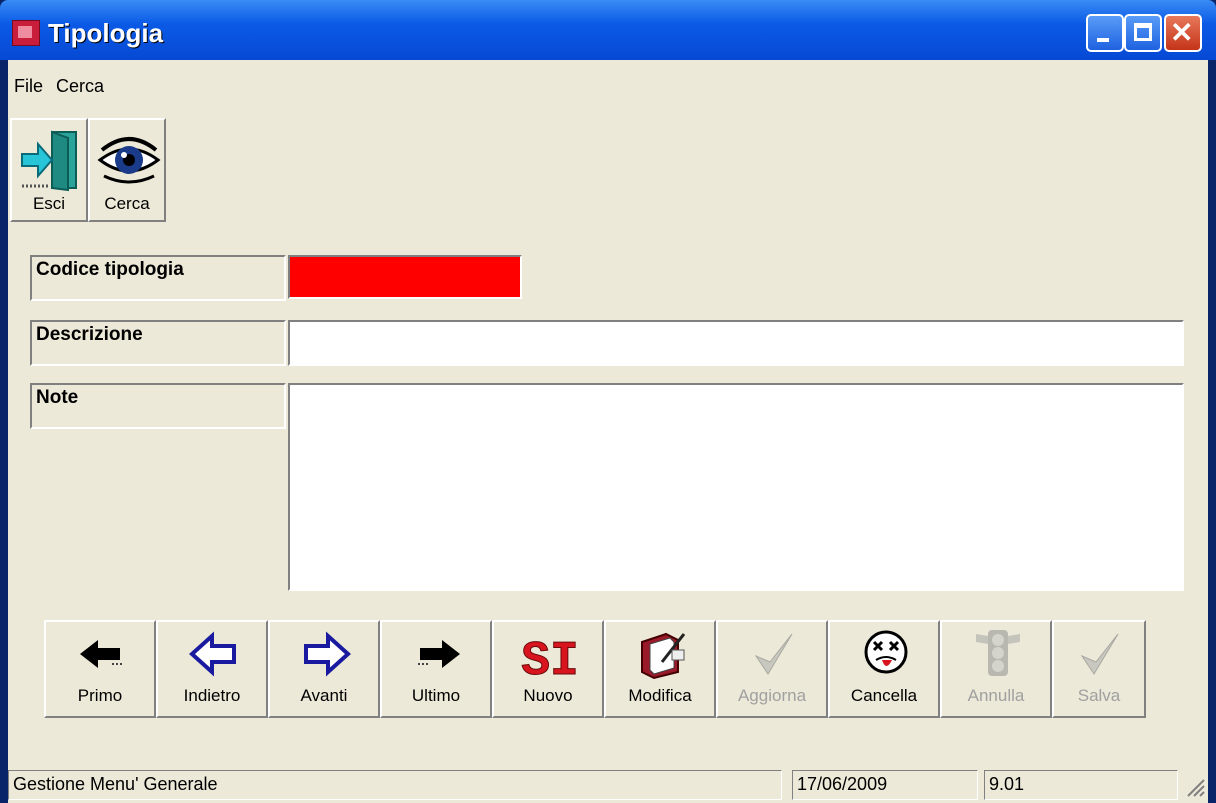 The height and width of the screenshot is (803, 1216). Describe the element at coordinates (28, 86) in the screenshot. I see `menu-file: File` at that location.